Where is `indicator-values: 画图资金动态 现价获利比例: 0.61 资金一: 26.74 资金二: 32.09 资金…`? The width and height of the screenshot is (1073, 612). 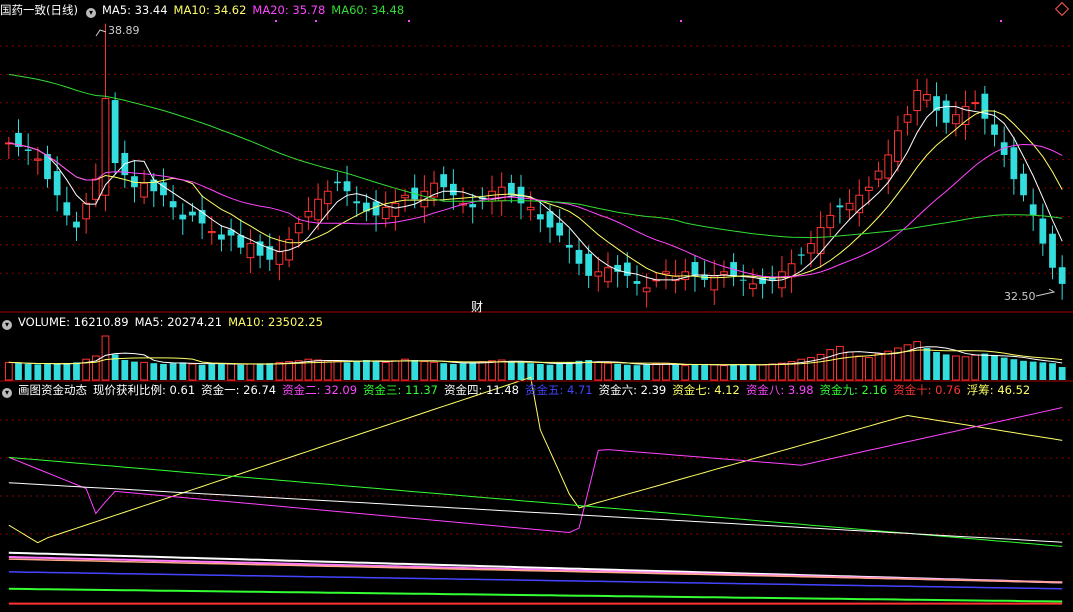
indicator-values: 画图资金动态 现价获利比例: 0.61 资金一: 26.74 资金二: 32.09 资金… is located at coordinates (527, 390).